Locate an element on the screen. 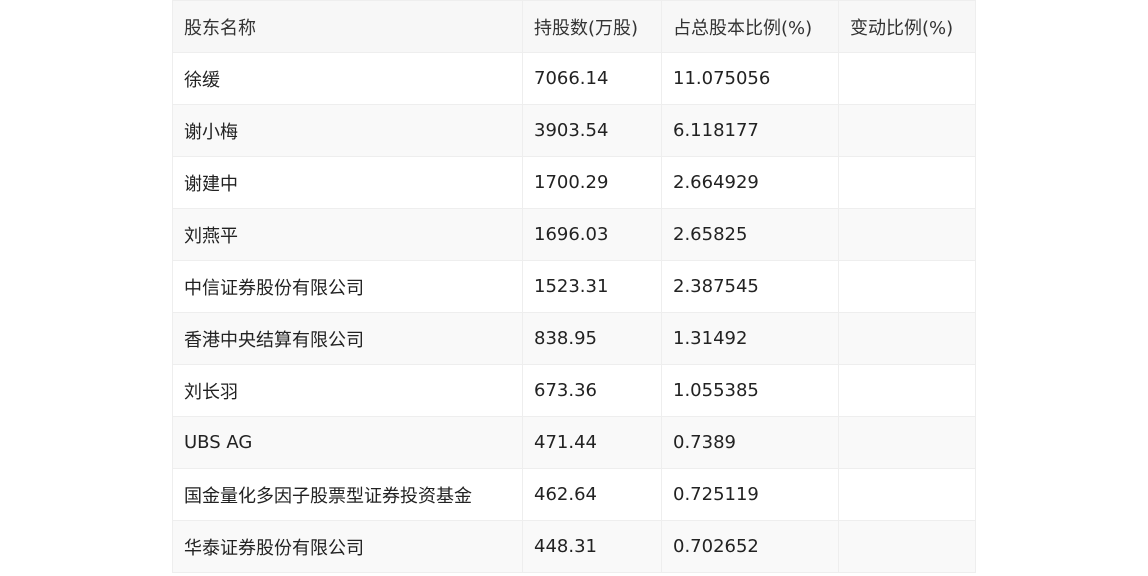 This screenshot has height=576, width=1148. table-row: 刘长羽 673.36 1.055385 is located at coordinates (574, 390).